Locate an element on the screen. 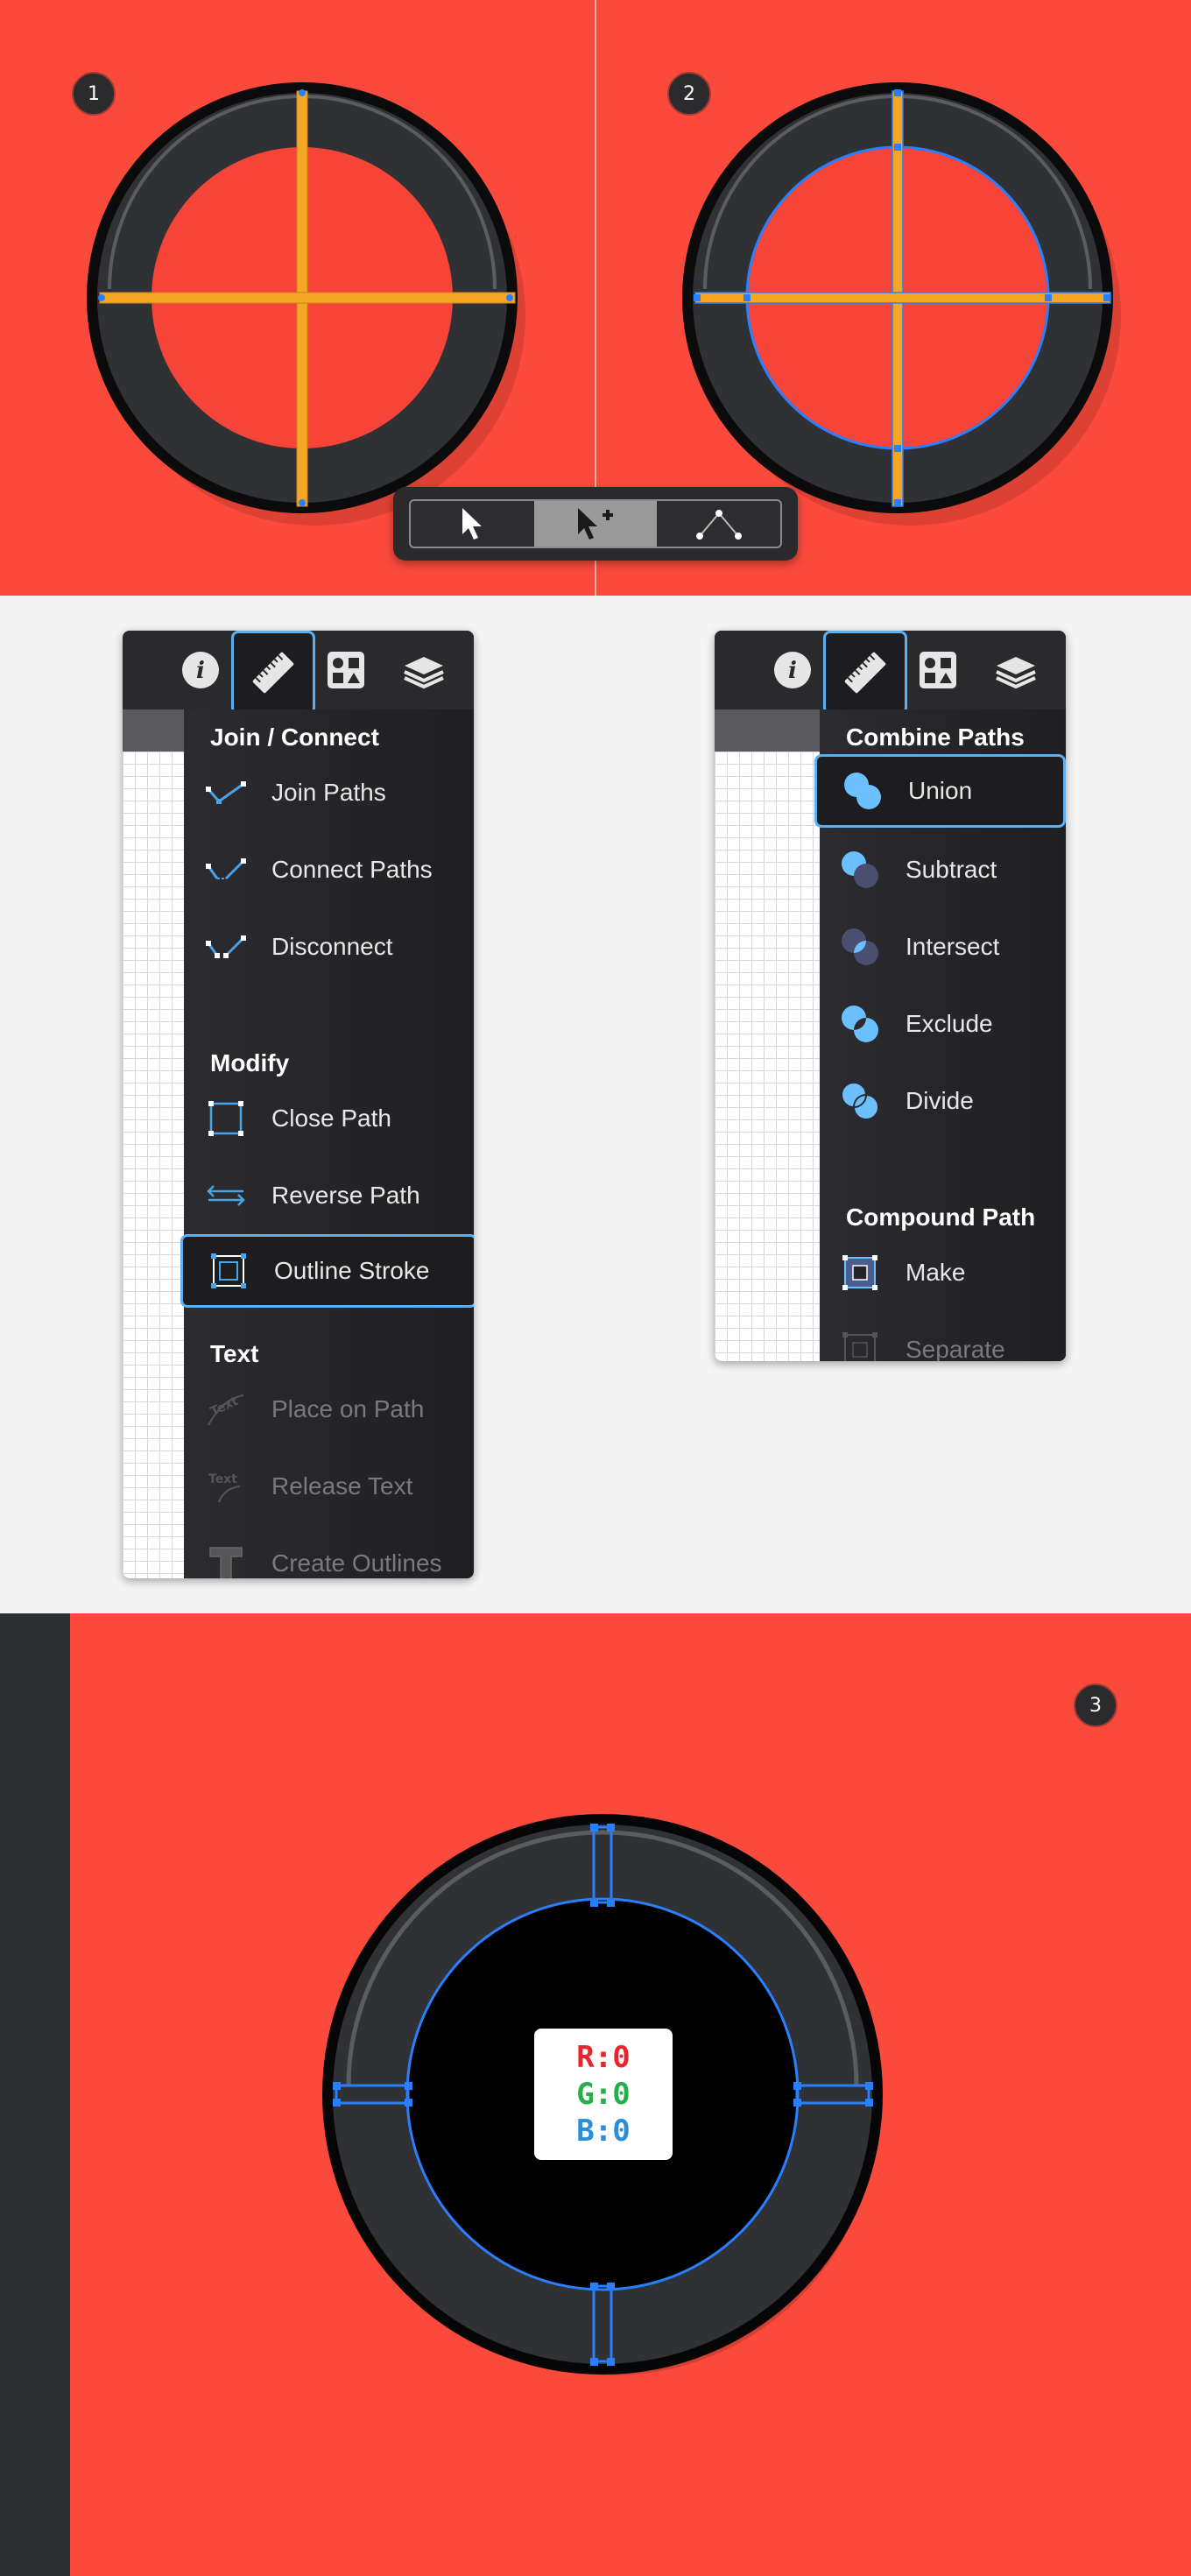  menu-reverse-path: Reverse Path is located at coordinates (327, 1196).